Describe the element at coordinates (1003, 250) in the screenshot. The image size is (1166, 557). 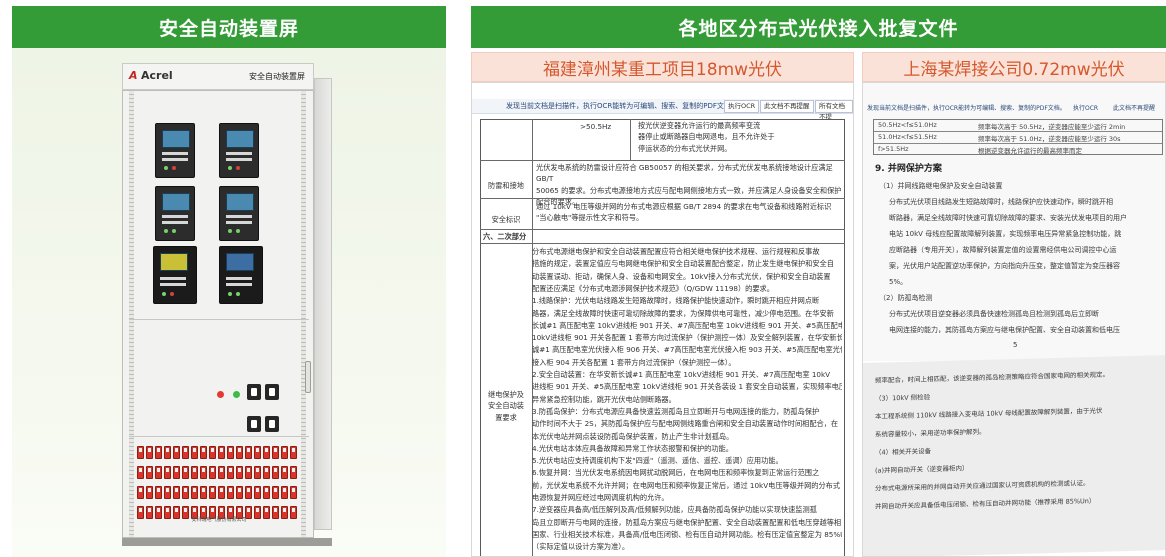
I see `doc-line: 应断路器（专用开关），故障解列装置定值的设置需经供电公司调控中心运` at that location.